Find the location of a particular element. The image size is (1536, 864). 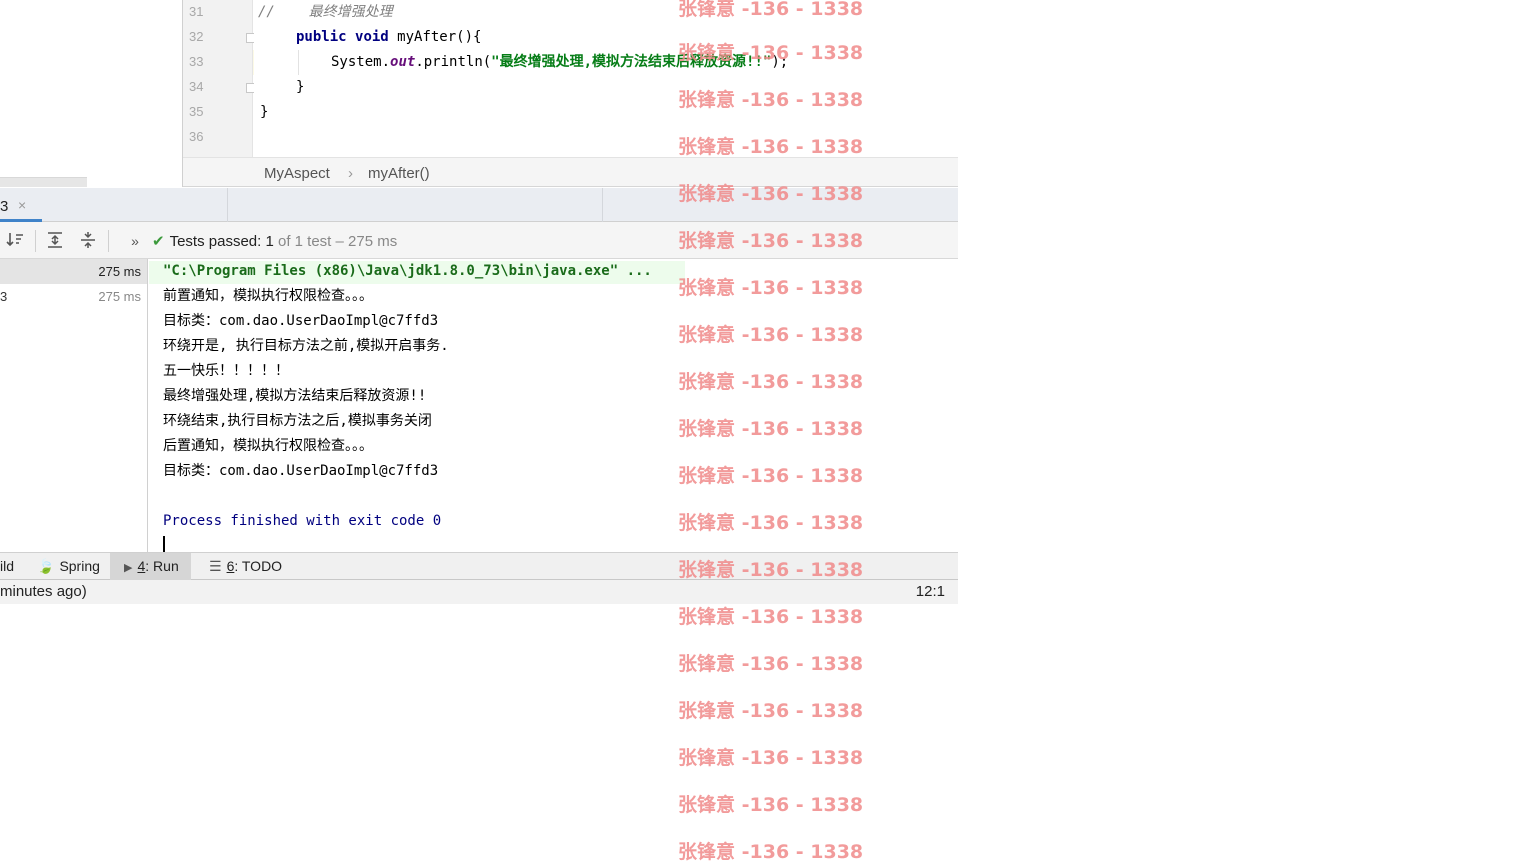

code-keyword: public is located at coordinates (321, 37).